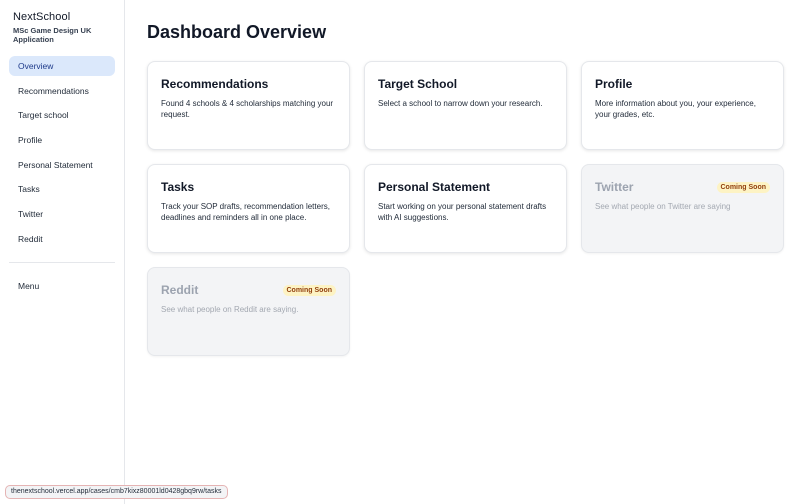  Describe the element at coordinates (62, 239) in the screenshot. I see `sidebar-item-reddit: Reddit` at that location.